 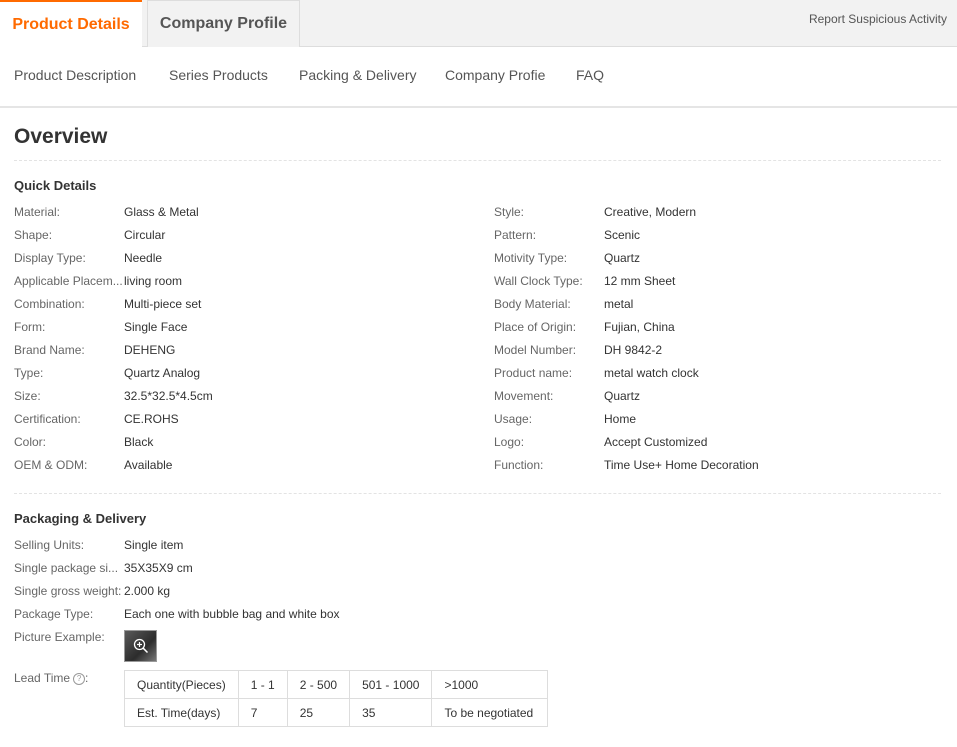 What do you see at coordinates (538, 281) in the screenshot?
I see `detail-label: Wall Clock Type:` at bounding box center [538, 281].